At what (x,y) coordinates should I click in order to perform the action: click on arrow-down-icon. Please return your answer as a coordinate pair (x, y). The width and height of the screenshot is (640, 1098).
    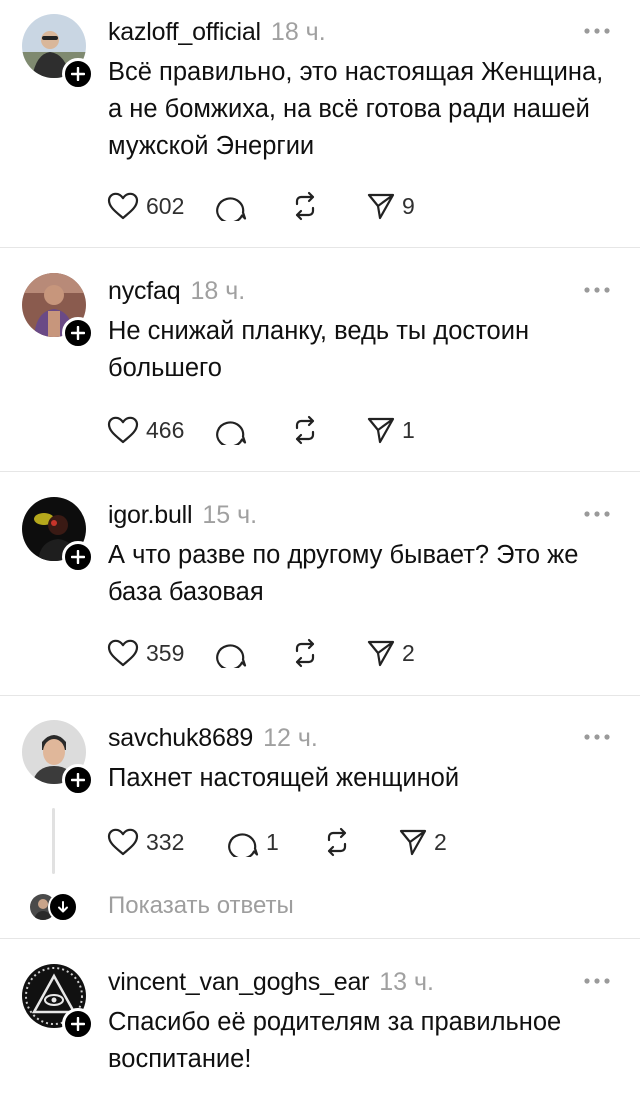
    Looking at the image, I should click on (63, 907).